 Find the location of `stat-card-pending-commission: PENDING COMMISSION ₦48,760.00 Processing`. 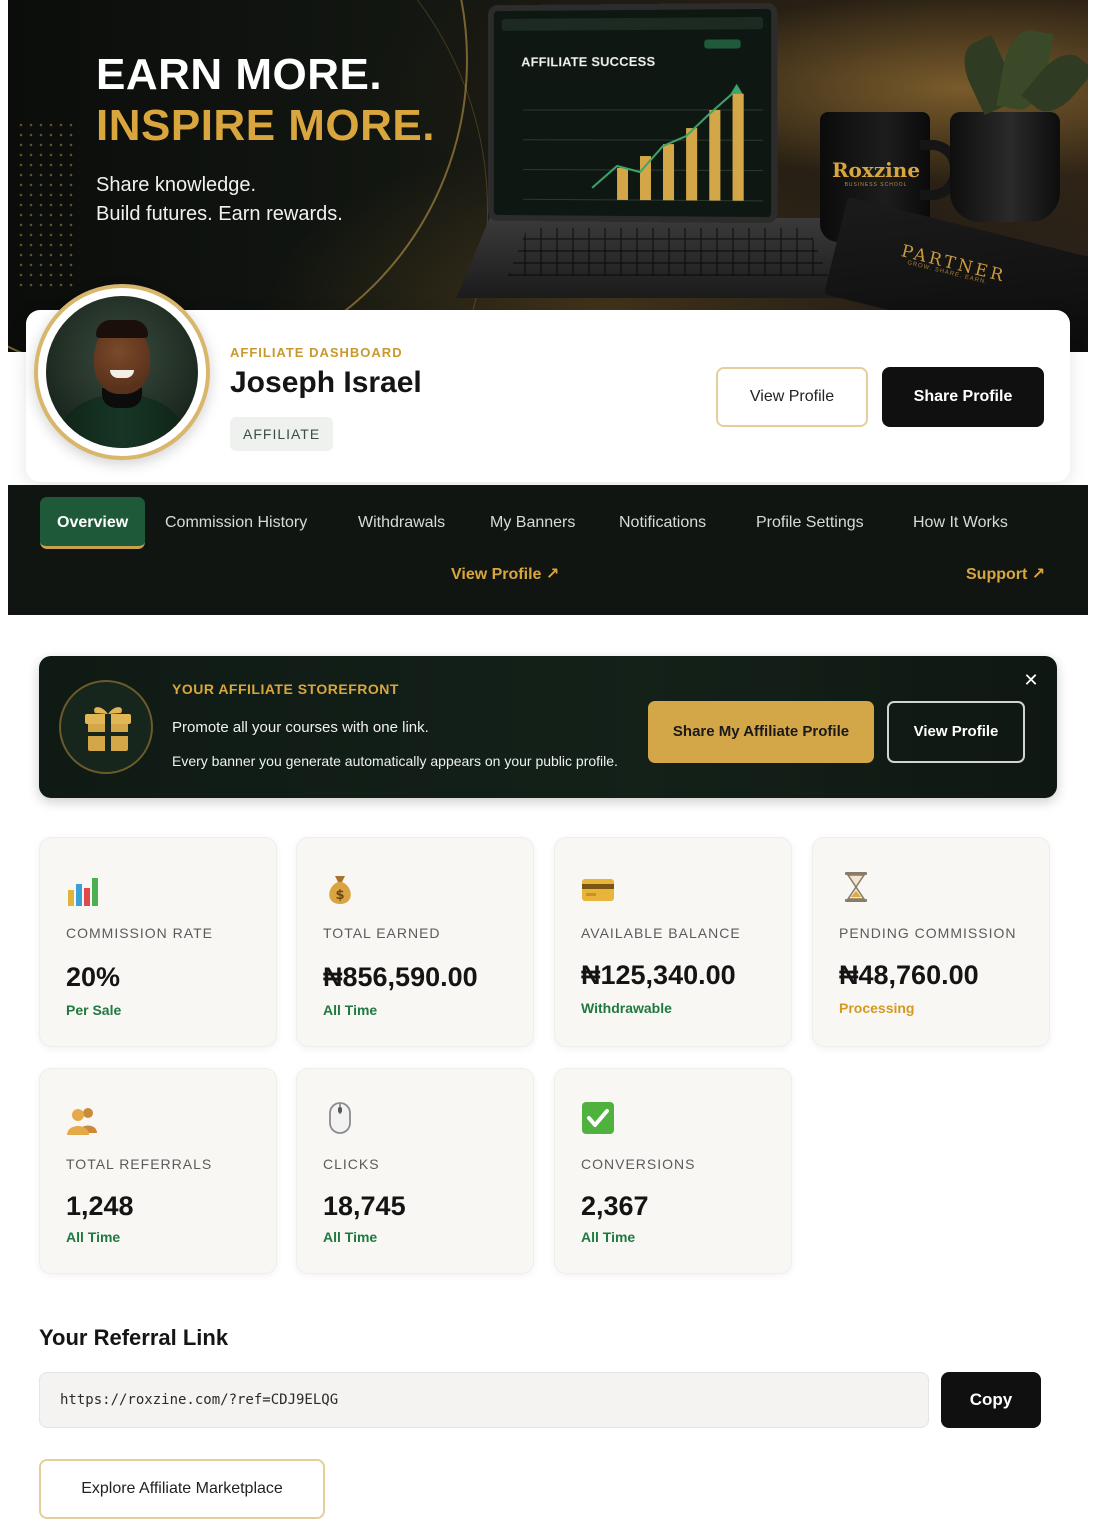

stat-card-pending-commission: PENDING COMMISSION ₦48,760.00 Processing is located at coordinates (931, 942).